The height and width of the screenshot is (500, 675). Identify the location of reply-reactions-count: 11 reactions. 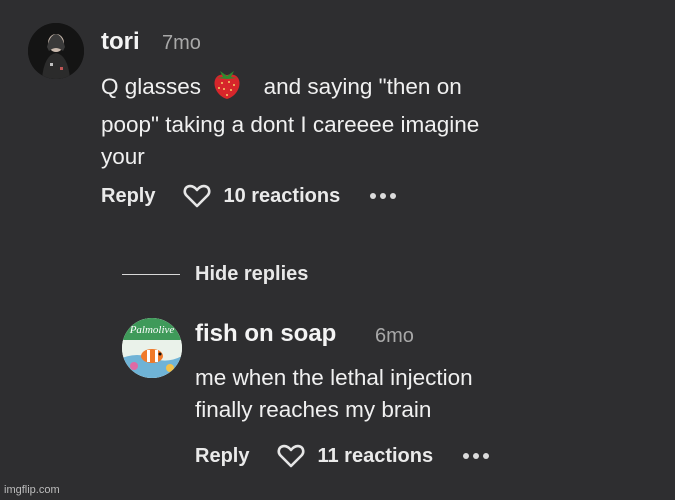
(375, 456).